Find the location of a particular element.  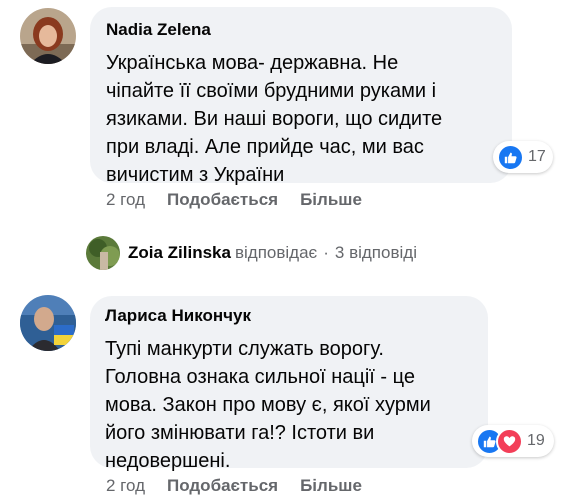

reactions-summary: 19 is located at coordinates (513, 441).